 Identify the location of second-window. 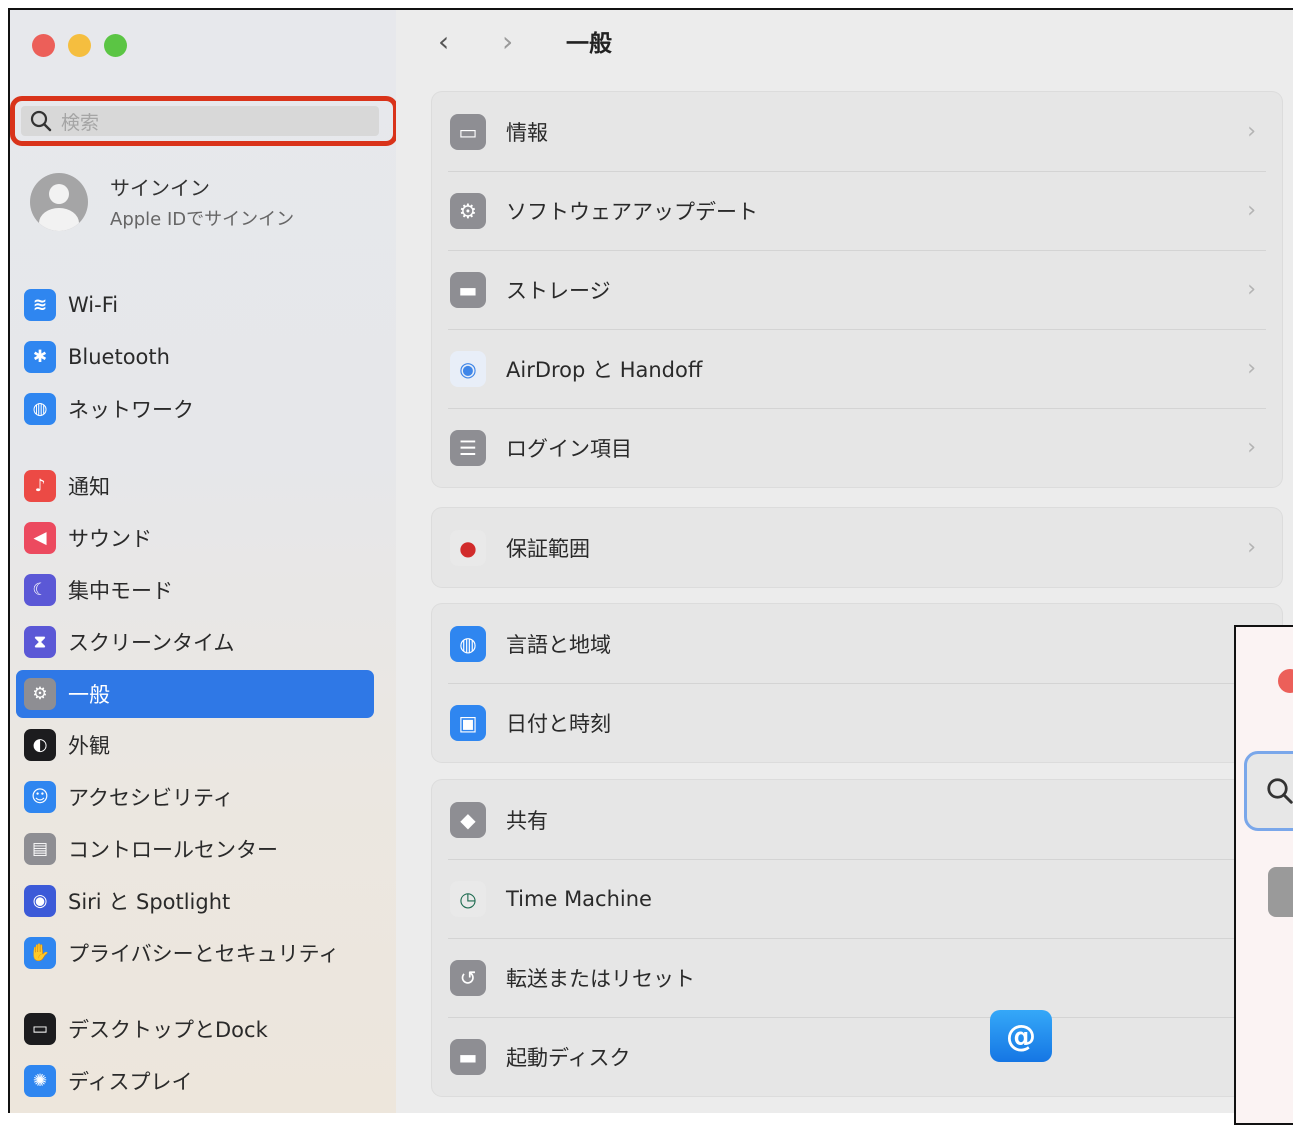
(1263, 875).